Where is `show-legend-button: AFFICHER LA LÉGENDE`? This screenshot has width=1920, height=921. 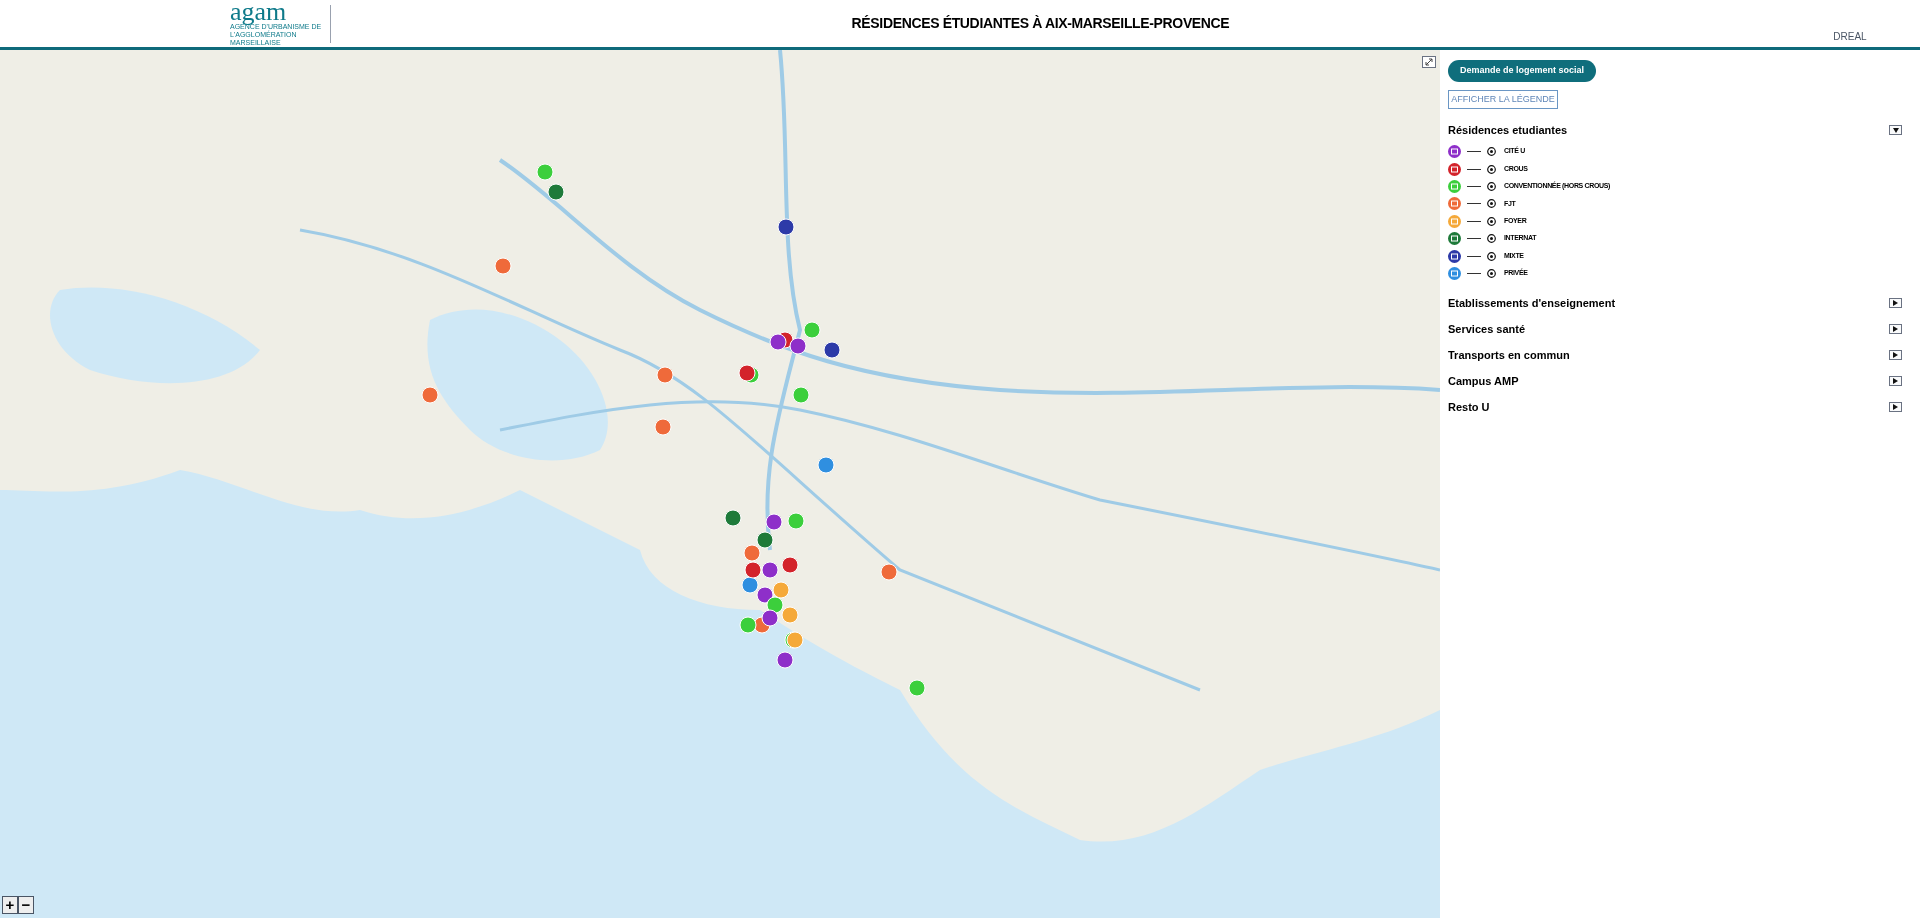
show-legend-button: AFFICHER LA LÉGENDE is located at coordinates (1503, 99).